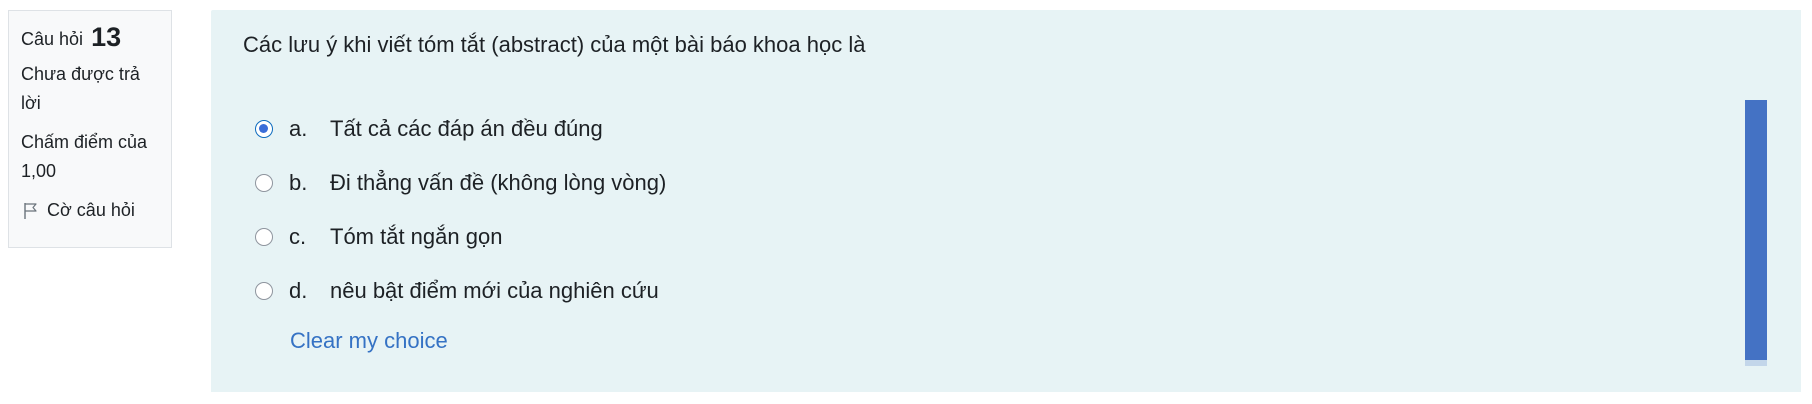  I want to click on question-state-line1: Chưa được trả, so click(80, 74).